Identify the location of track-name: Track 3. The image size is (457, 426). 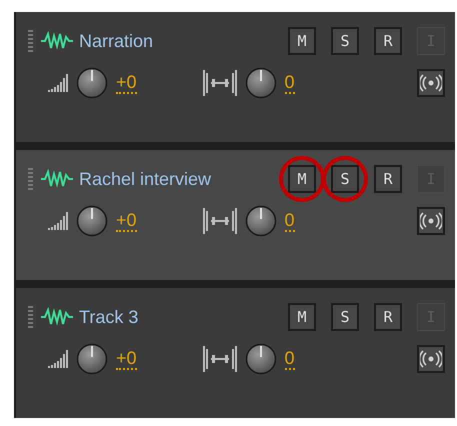
(108, 317).